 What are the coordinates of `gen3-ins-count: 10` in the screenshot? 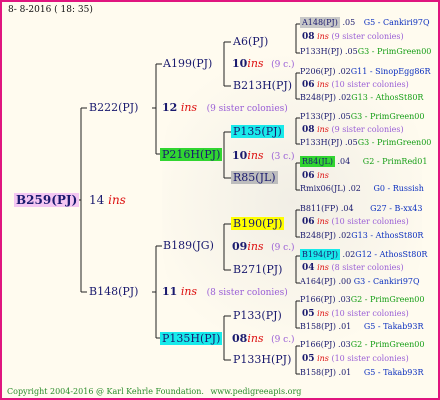 It's located at (240, 63).